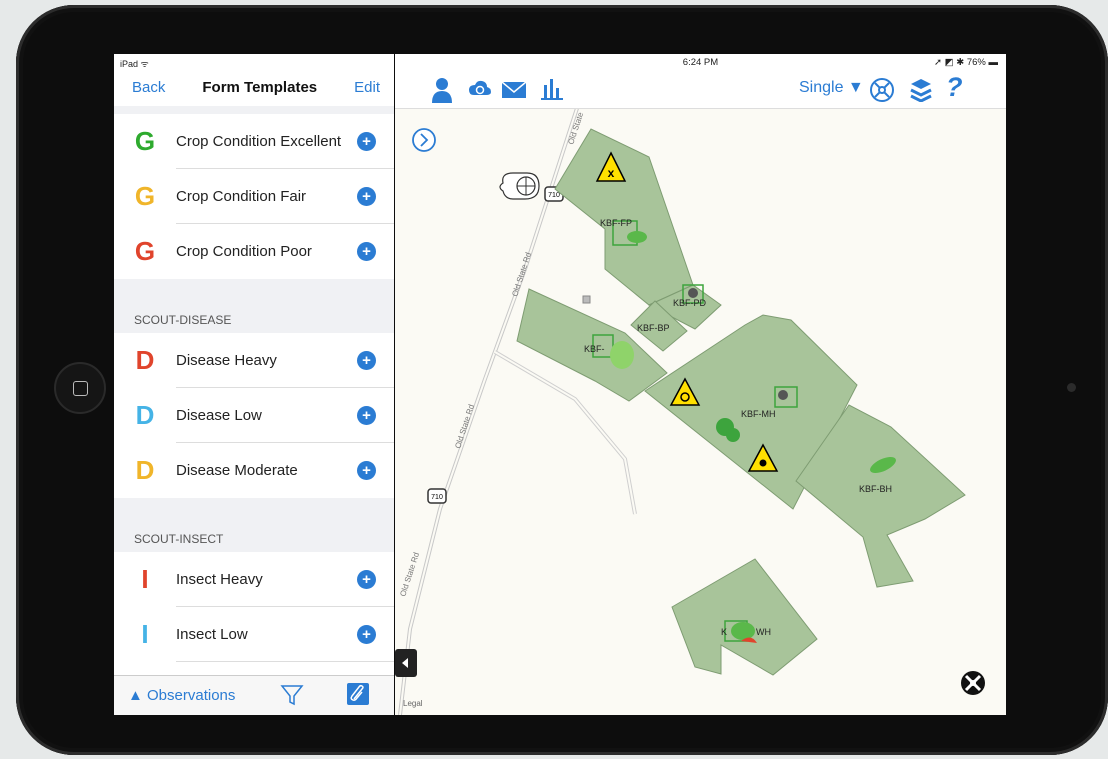 This screenshot has height=759, width=1108. I want to click on field-label: KBF-PD, so click(690, 303).